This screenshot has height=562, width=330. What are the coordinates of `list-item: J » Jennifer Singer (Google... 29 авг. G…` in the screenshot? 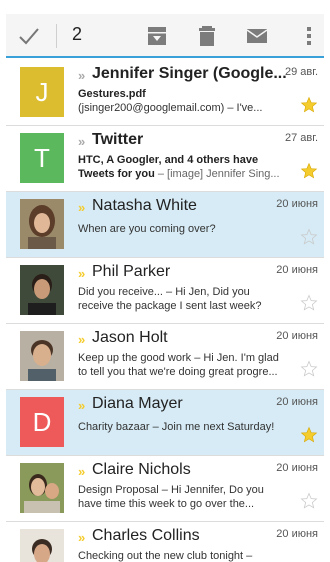 It's located at (165, 93).